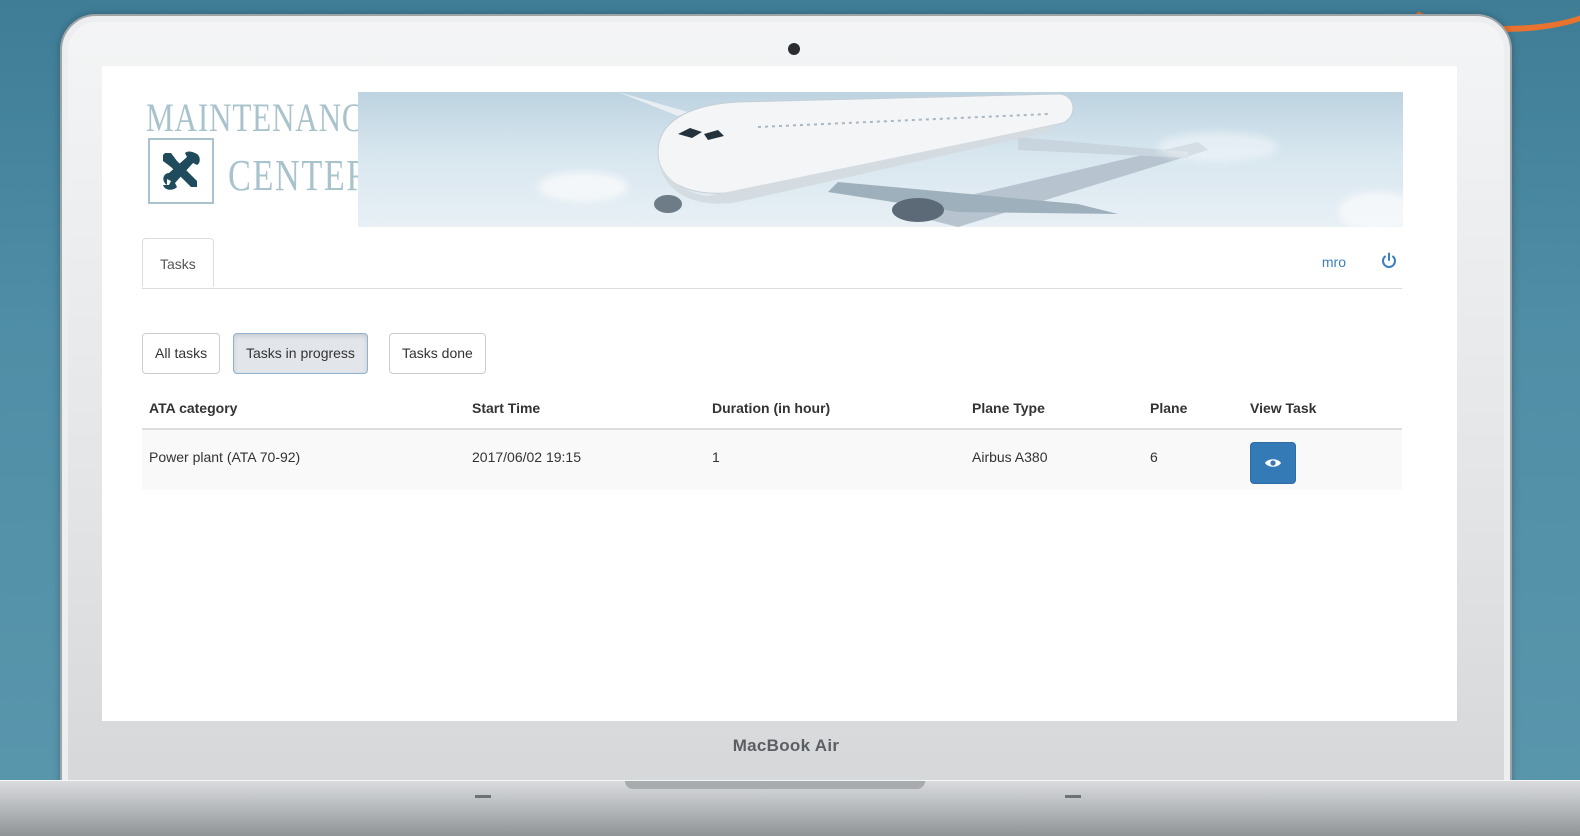 The image size is (1580, 836). Describe the element at coordinates (1169, 408) in the screenshot. I see `column-header: Plane` at that location.